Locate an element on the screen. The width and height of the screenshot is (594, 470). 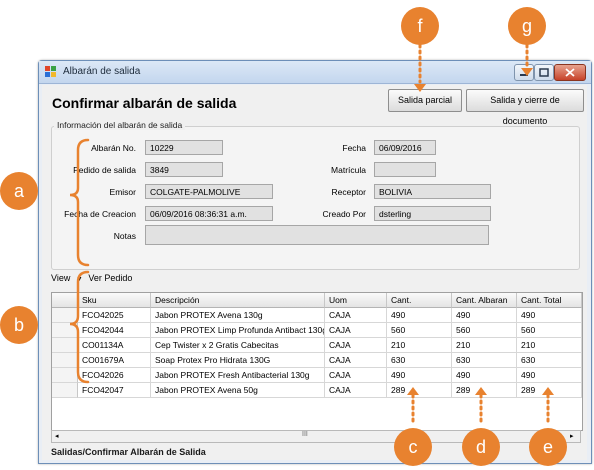
arrow-e is located at coordinates (548, 391).